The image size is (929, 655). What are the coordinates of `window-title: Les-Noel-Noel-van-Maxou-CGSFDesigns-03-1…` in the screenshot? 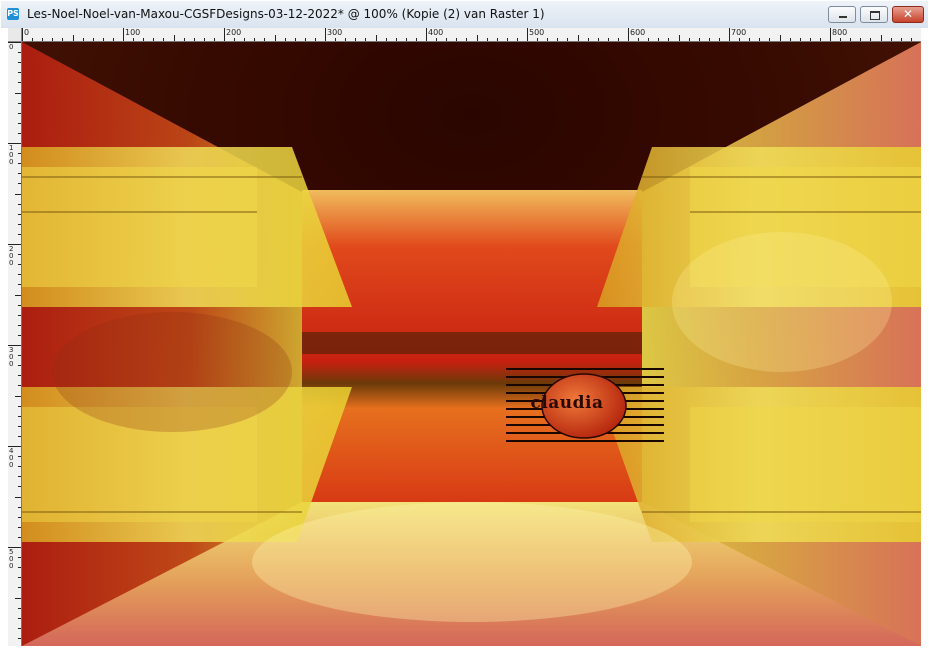 It's located at (286, 14).